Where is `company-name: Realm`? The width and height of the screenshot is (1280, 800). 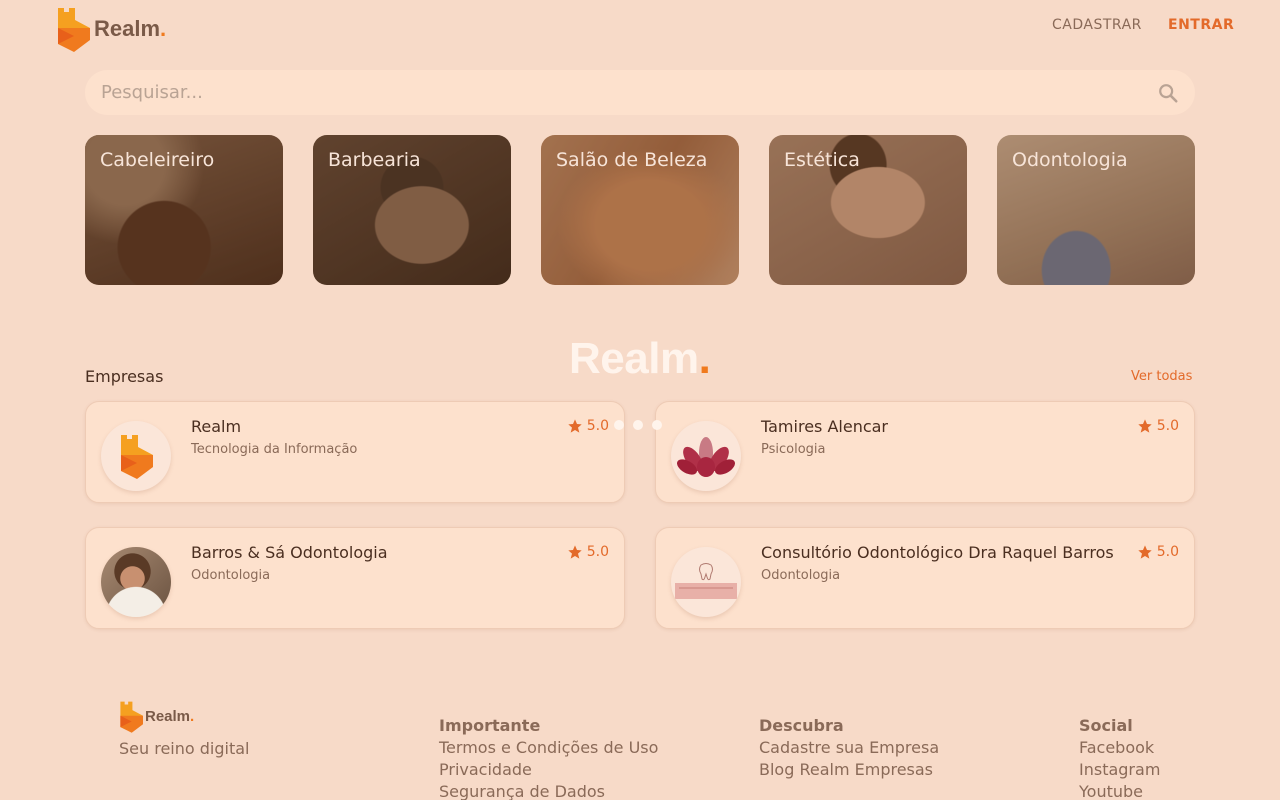
company-name: Realm is located at coordinates (216, 426).